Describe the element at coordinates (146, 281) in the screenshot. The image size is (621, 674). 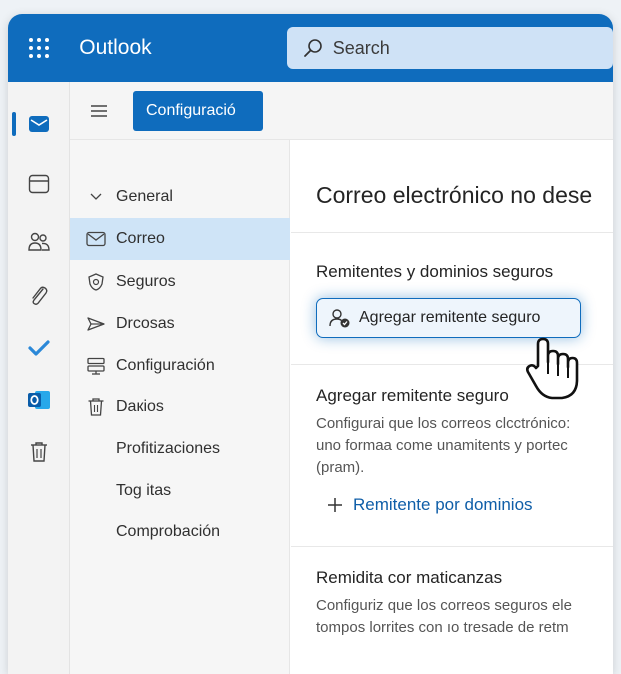
I see `nav-item-label: Seguros` at that location.